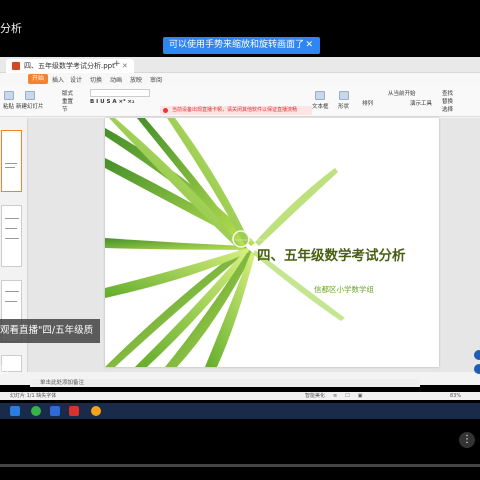  Describe the element at coordinates (477, 369) in the screenshot. I see `scroll-down-button` at that location.